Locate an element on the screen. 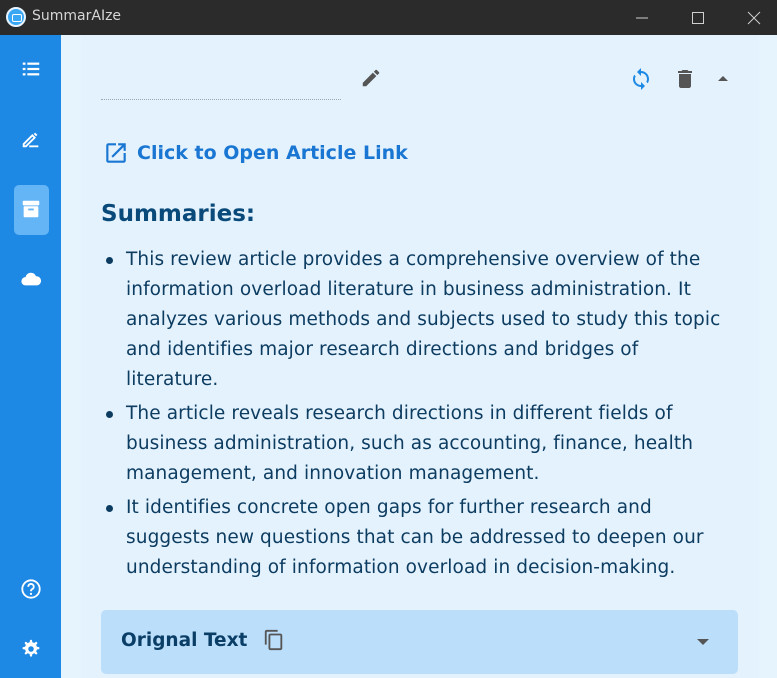  sidebar-item-theme is located at coordinates (31, 520).